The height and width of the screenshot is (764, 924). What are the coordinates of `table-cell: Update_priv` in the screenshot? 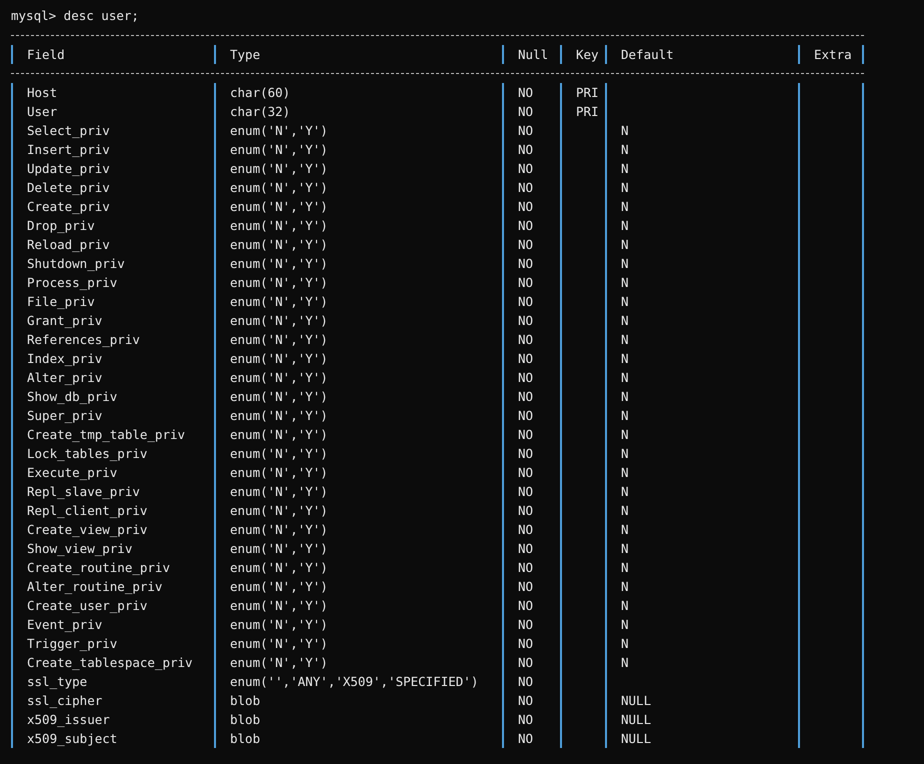 It's located at (68, 168).